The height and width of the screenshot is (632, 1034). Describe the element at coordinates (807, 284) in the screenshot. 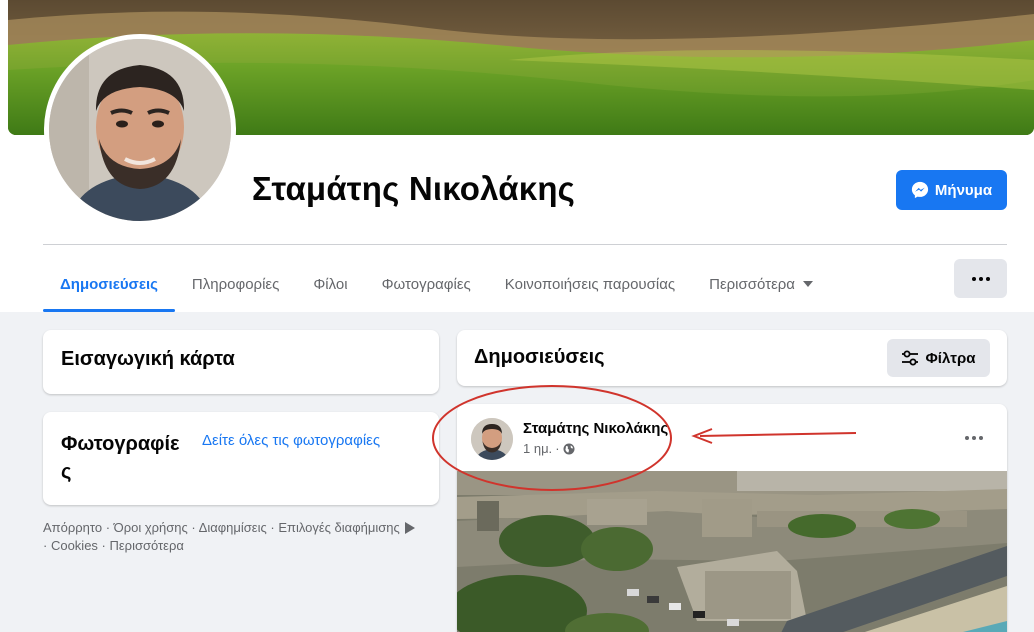

I see `caret-down-icon` at that location.